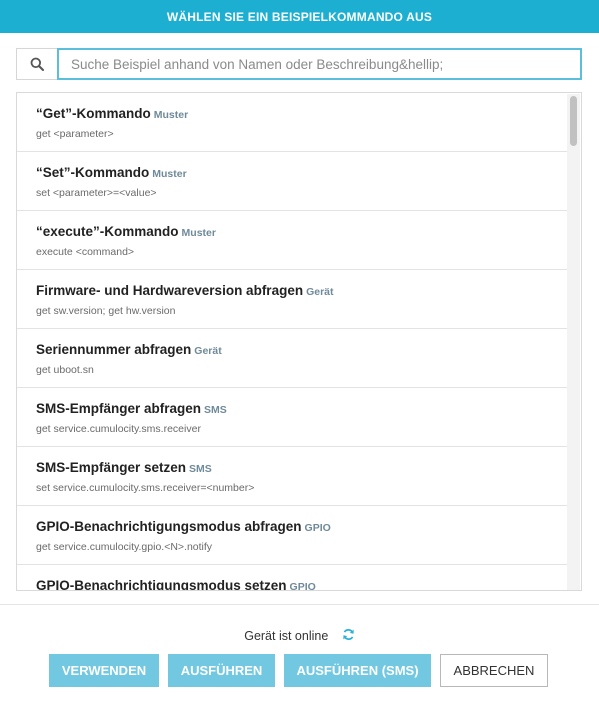 Image resolution: width=599 pixels, height=703 pixels. Describe the element at coordinates (36, 64) in the screenshot. I see `search-icon` at that location.